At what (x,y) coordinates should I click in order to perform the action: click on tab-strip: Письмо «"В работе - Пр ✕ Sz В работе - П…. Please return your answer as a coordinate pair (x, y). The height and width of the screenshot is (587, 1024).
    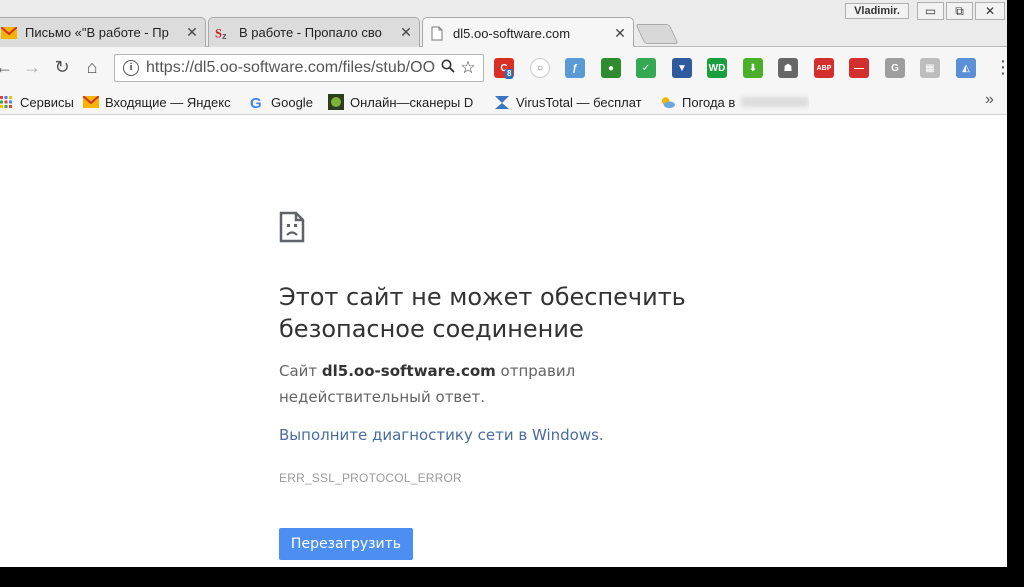
    Looking at the image, I should click on (503, 24).